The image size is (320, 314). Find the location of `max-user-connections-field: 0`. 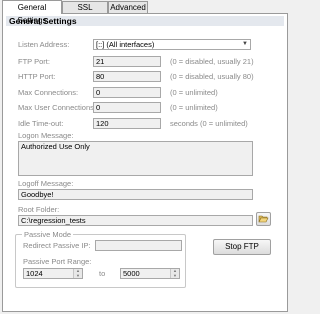

max-user-connections-field: 0 is located at coordinates (127, 107).